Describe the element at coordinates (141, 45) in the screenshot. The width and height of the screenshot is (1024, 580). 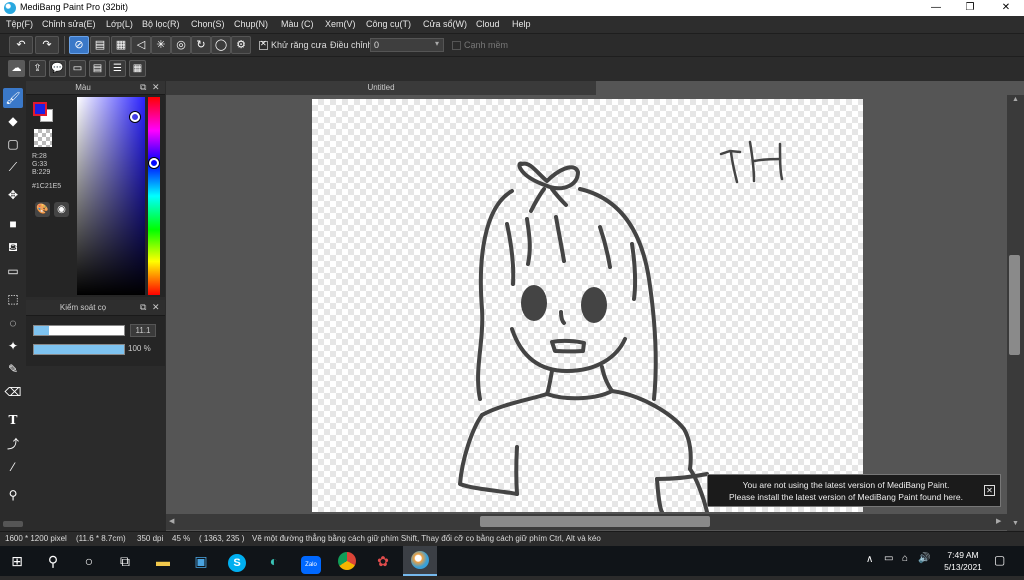
I see `perspective-icon: ◁` at that location.